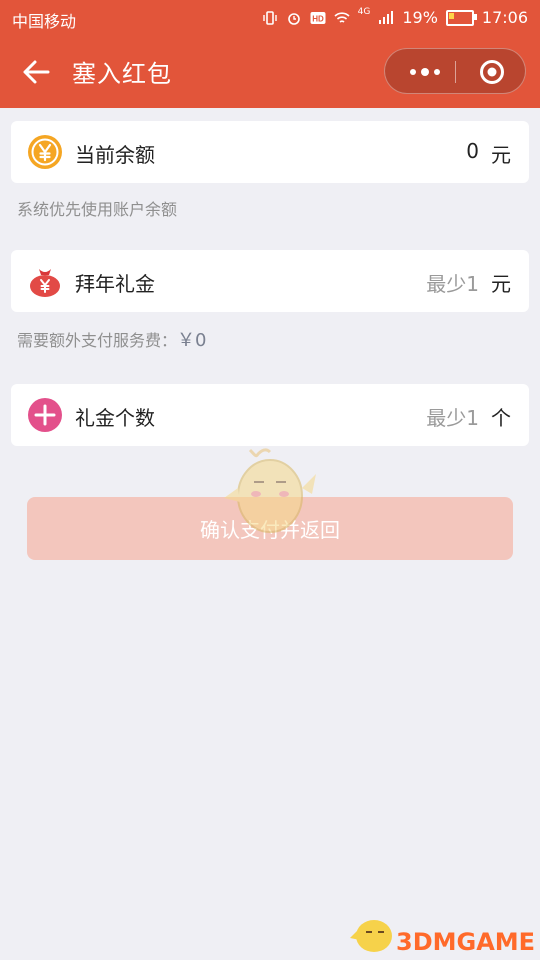 This screenshot has height=960, width=540. Describe the element at coordinates (501, 155) in the screenshot. I see `balance-unit: 元` at that location.